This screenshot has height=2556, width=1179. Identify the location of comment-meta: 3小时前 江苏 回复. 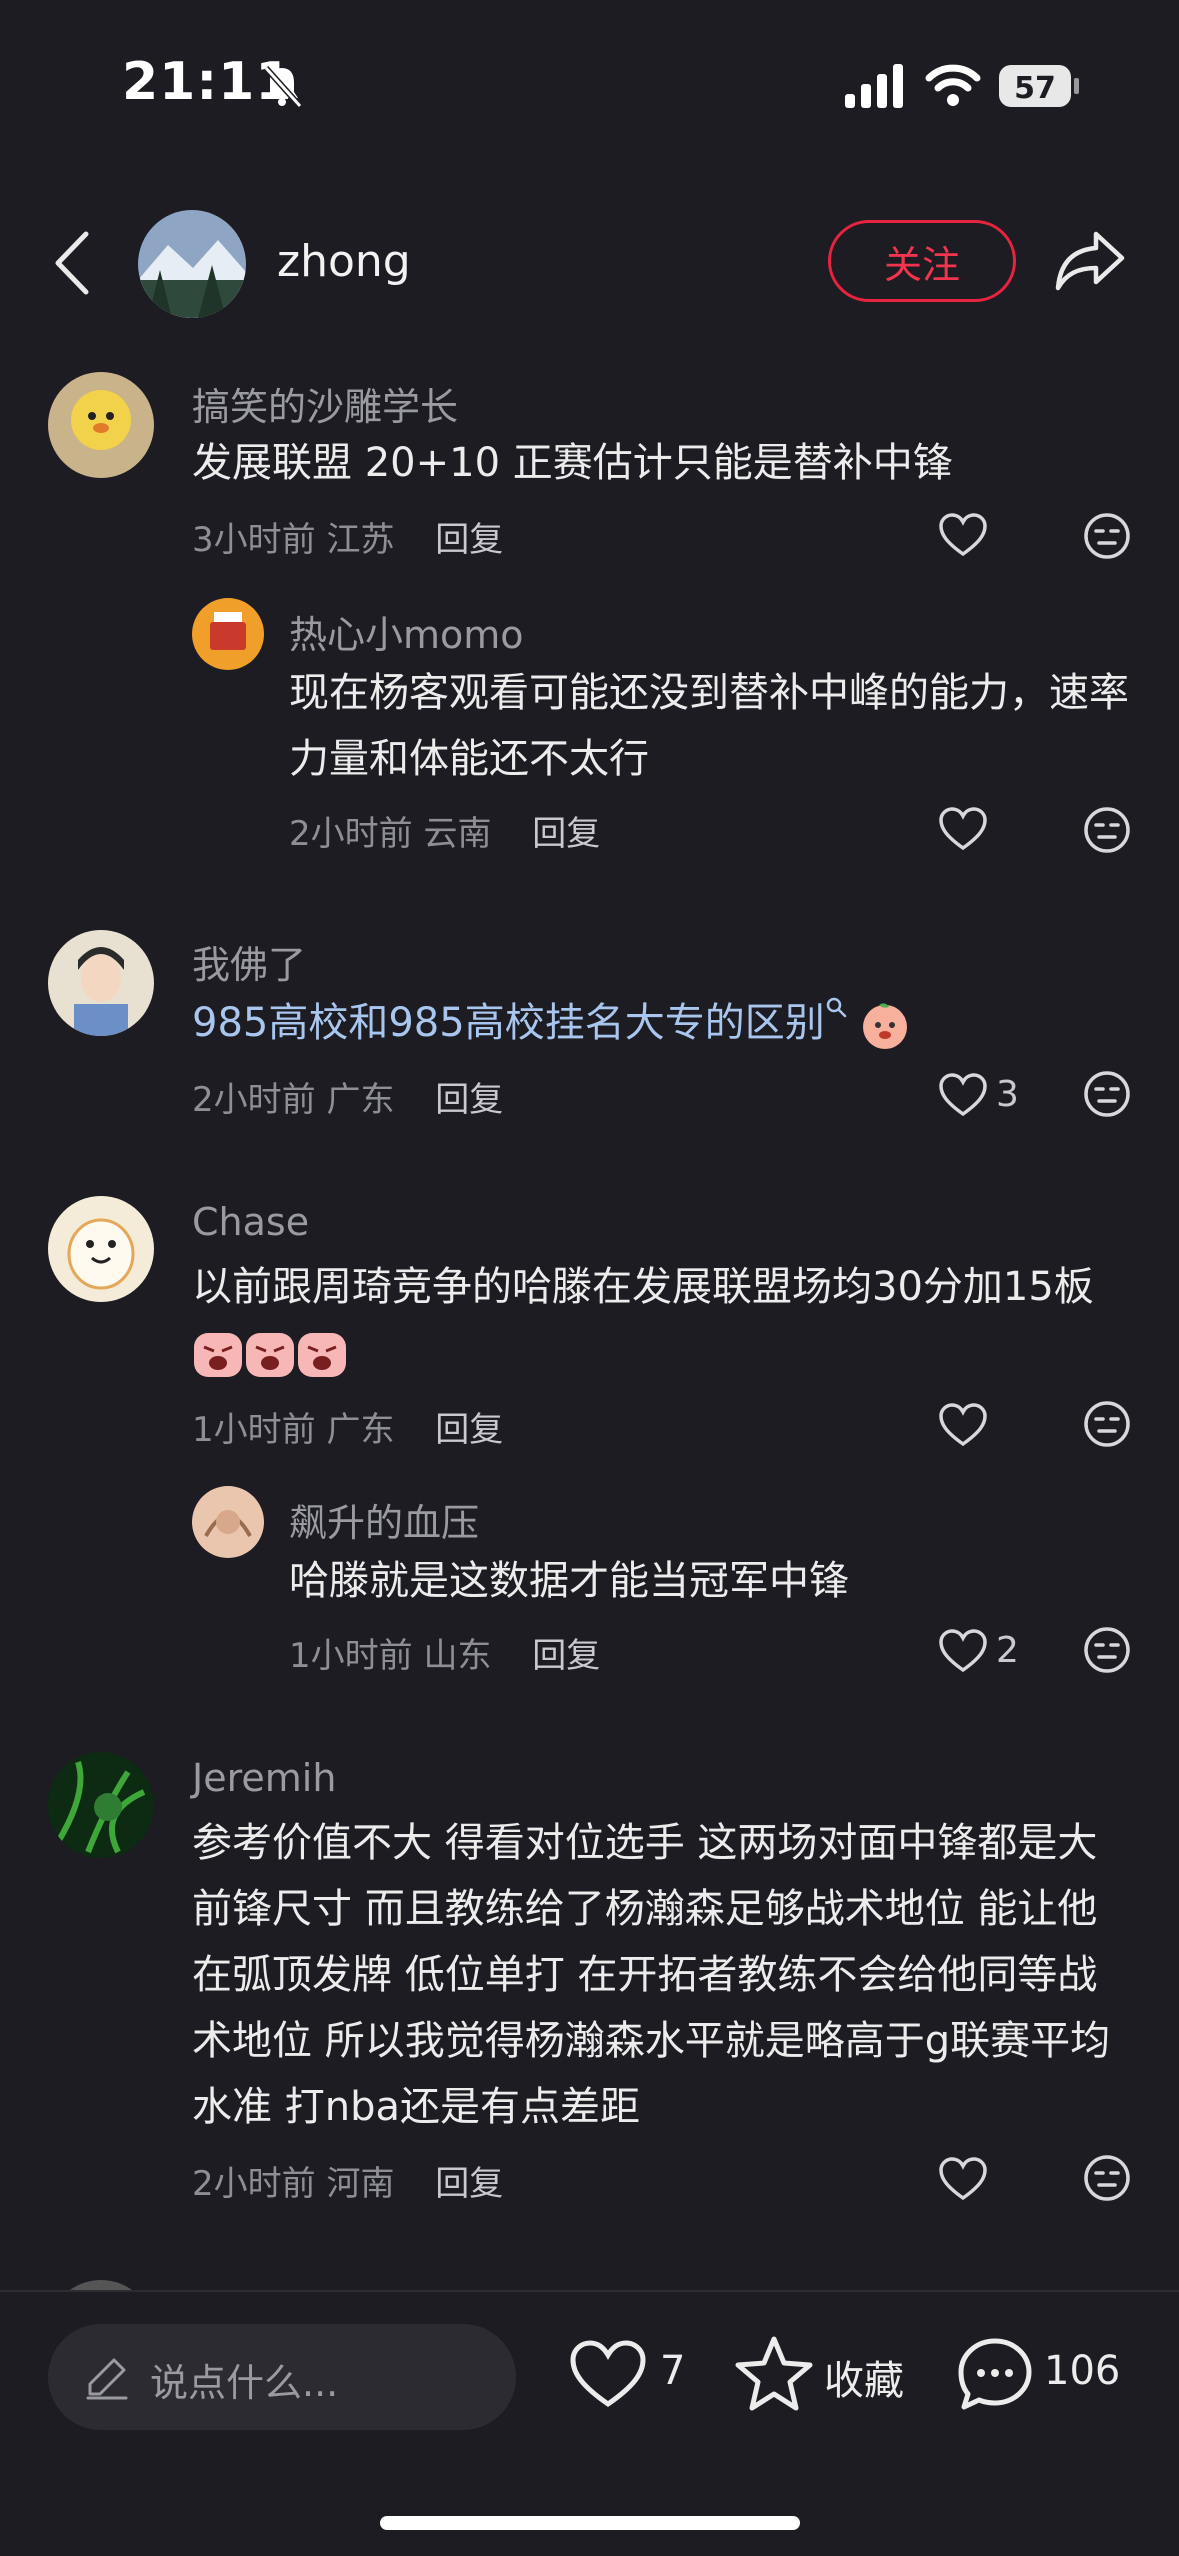
(347, 536).